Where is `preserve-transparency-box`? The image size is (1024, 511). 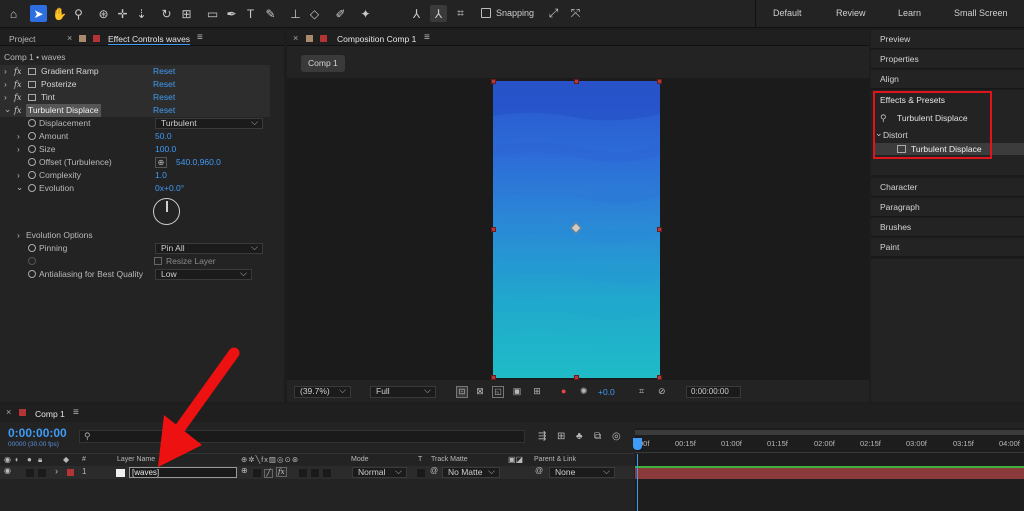 preserve-transparency-box is located at coordinates (421, 473).